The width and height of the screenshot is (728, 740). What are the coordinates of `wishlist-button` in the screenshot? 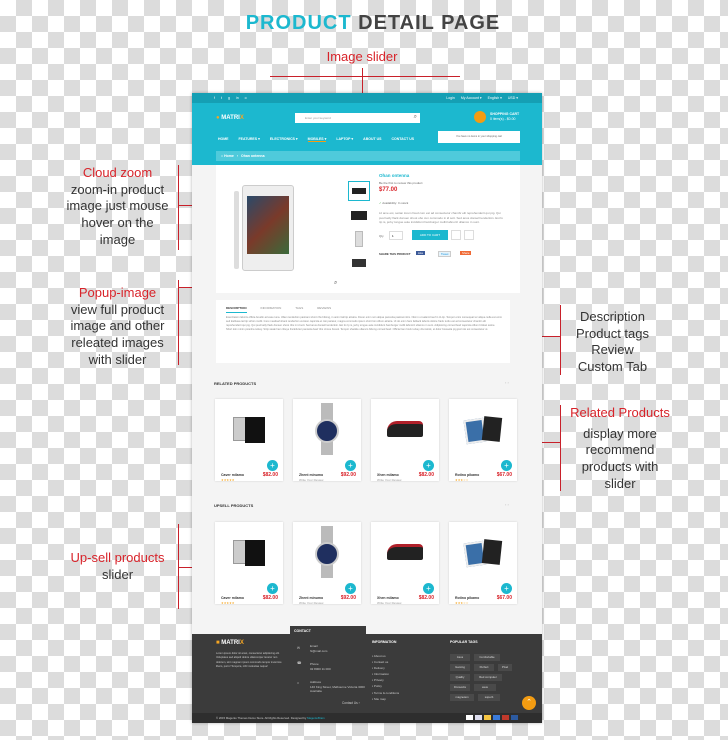 It's located at (456, 235).